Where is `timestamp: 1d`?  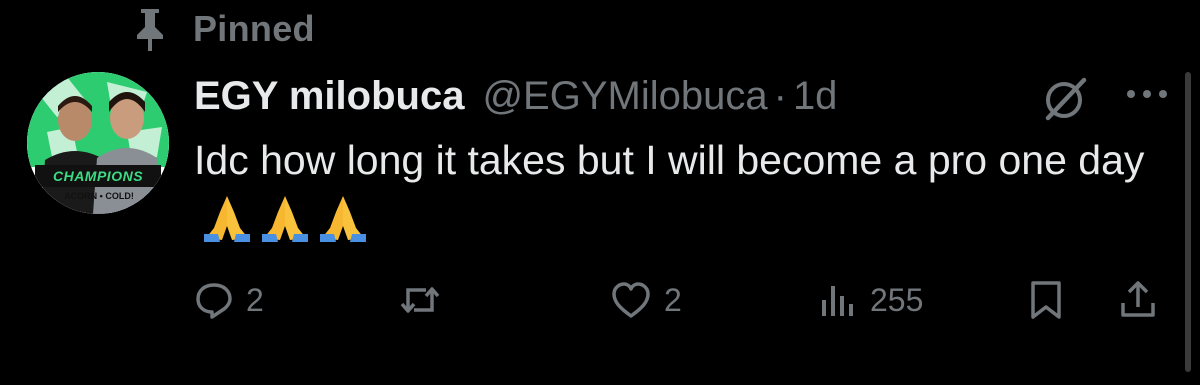 timestamp: 1d is located at coordinates (815, 96).